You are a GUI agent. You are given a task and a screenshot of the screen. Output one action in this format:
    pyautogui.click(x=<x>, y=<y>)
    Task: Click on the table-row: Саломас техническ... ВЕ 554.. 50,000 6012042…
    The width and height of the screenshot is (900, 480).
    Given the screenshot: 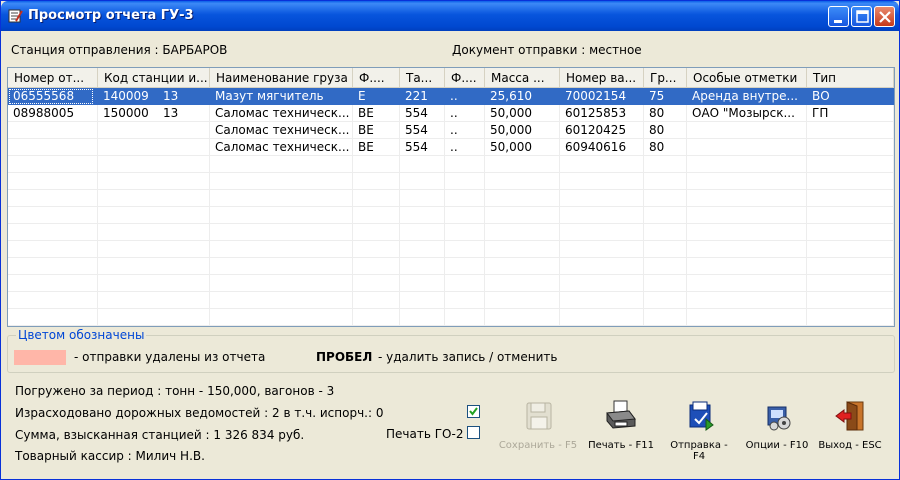 What is the action you would take?
    pyautogui.click(x=451, y=130)
    